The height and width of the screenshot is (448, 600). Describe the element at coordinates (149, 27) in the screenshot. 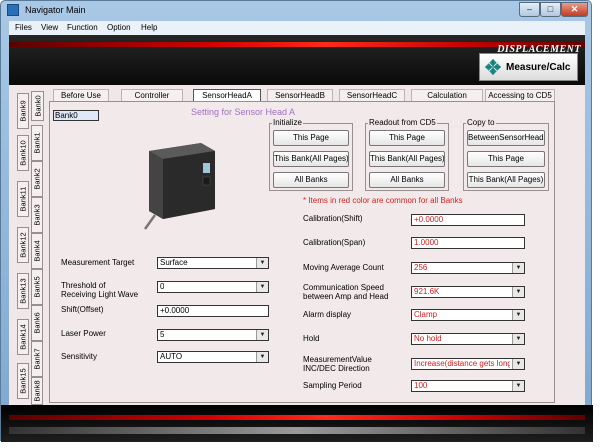

I see `menu-help: Help` at that location.